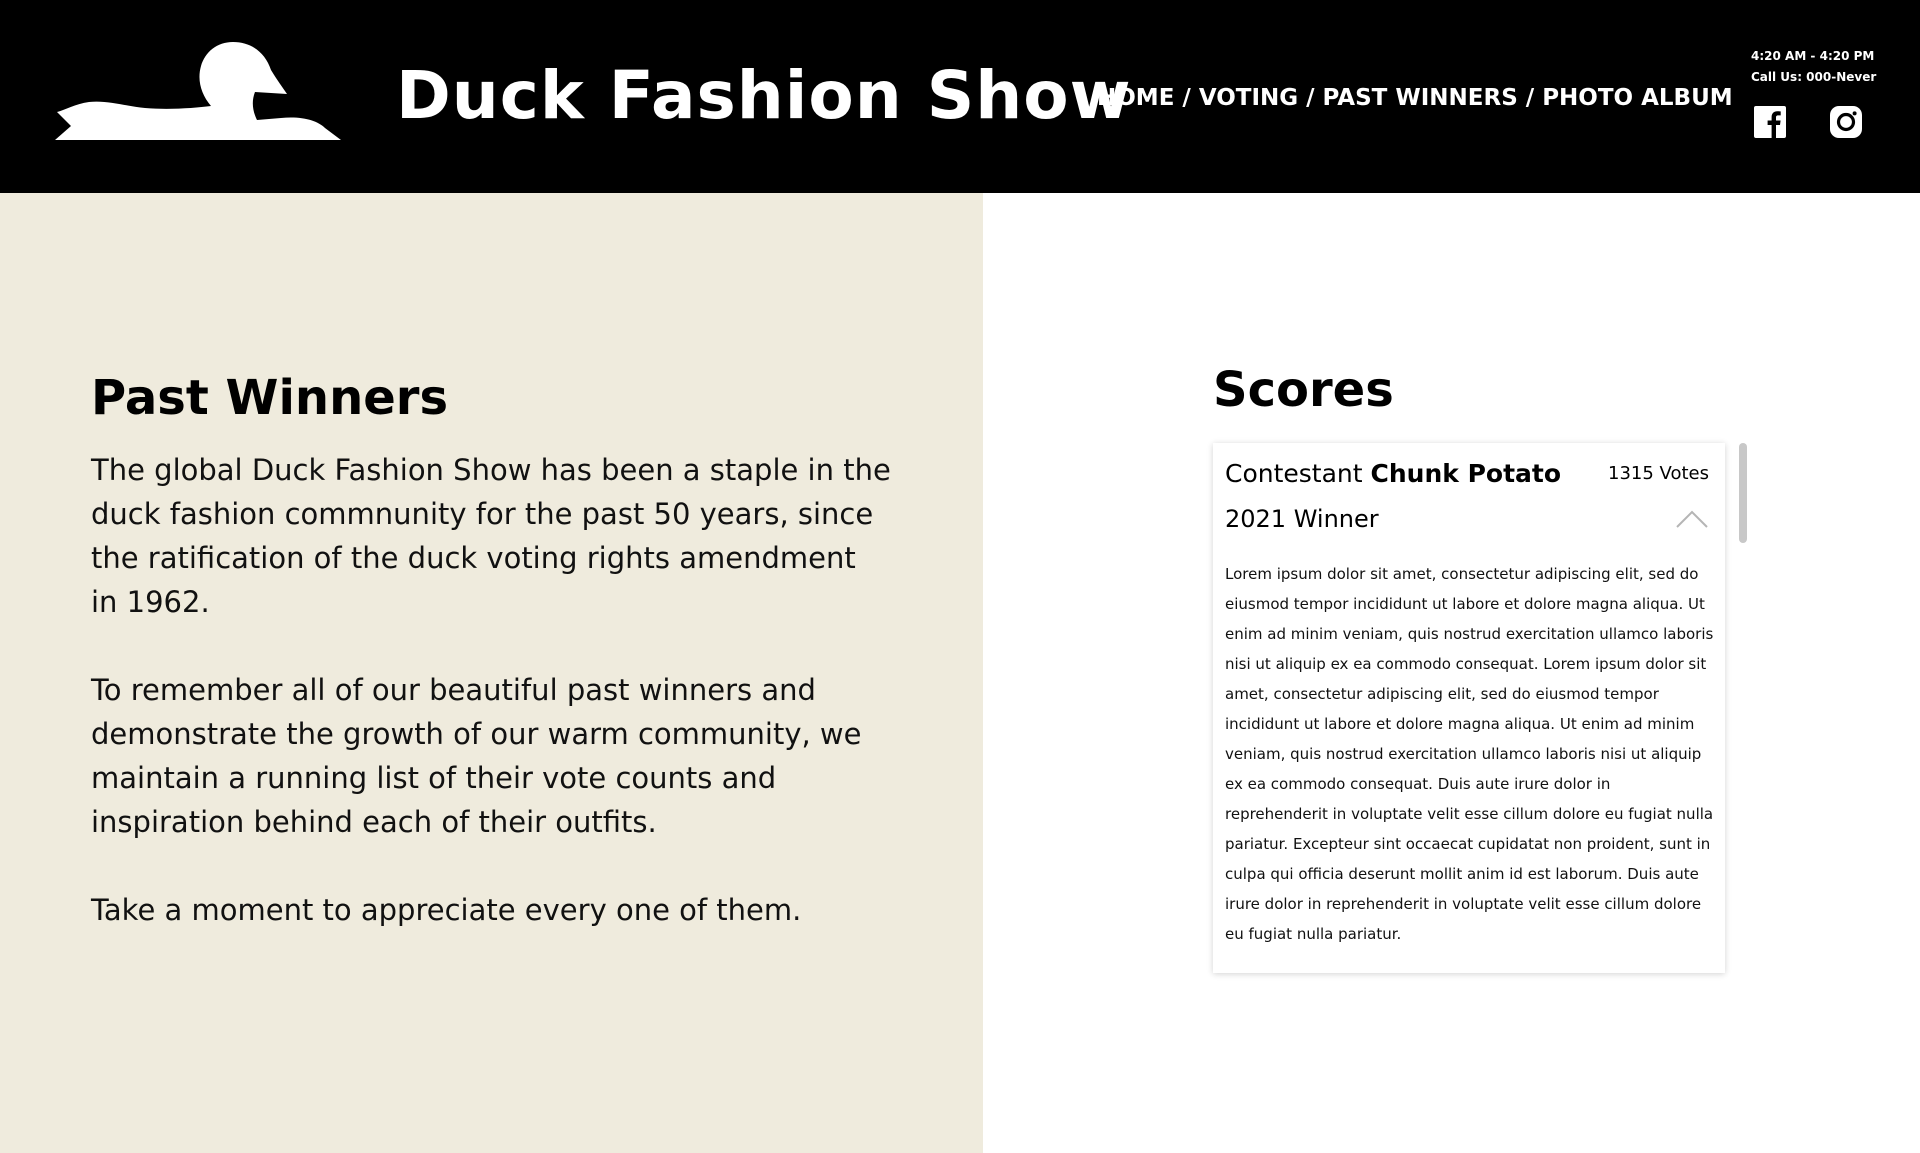 This screenshot has width=1920, height=1153. Describe the element at coordinates (1467, 519) in the screenshot. I see `score-card-subheader: 2021 Winner` at that location.